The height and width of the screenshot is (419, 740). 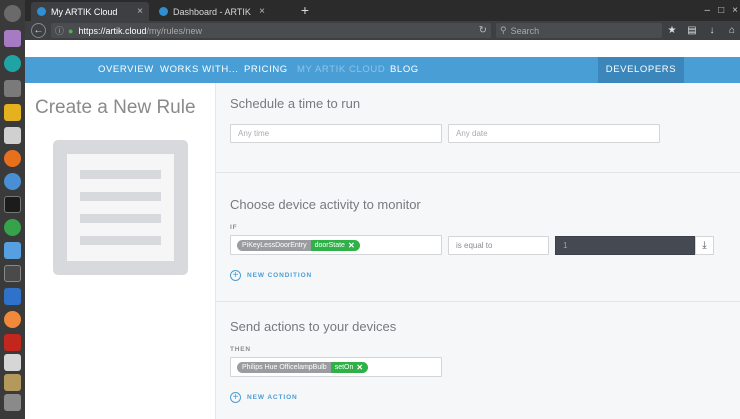 I want to click on ubuntu-launcher, so click(x=12, y=209).